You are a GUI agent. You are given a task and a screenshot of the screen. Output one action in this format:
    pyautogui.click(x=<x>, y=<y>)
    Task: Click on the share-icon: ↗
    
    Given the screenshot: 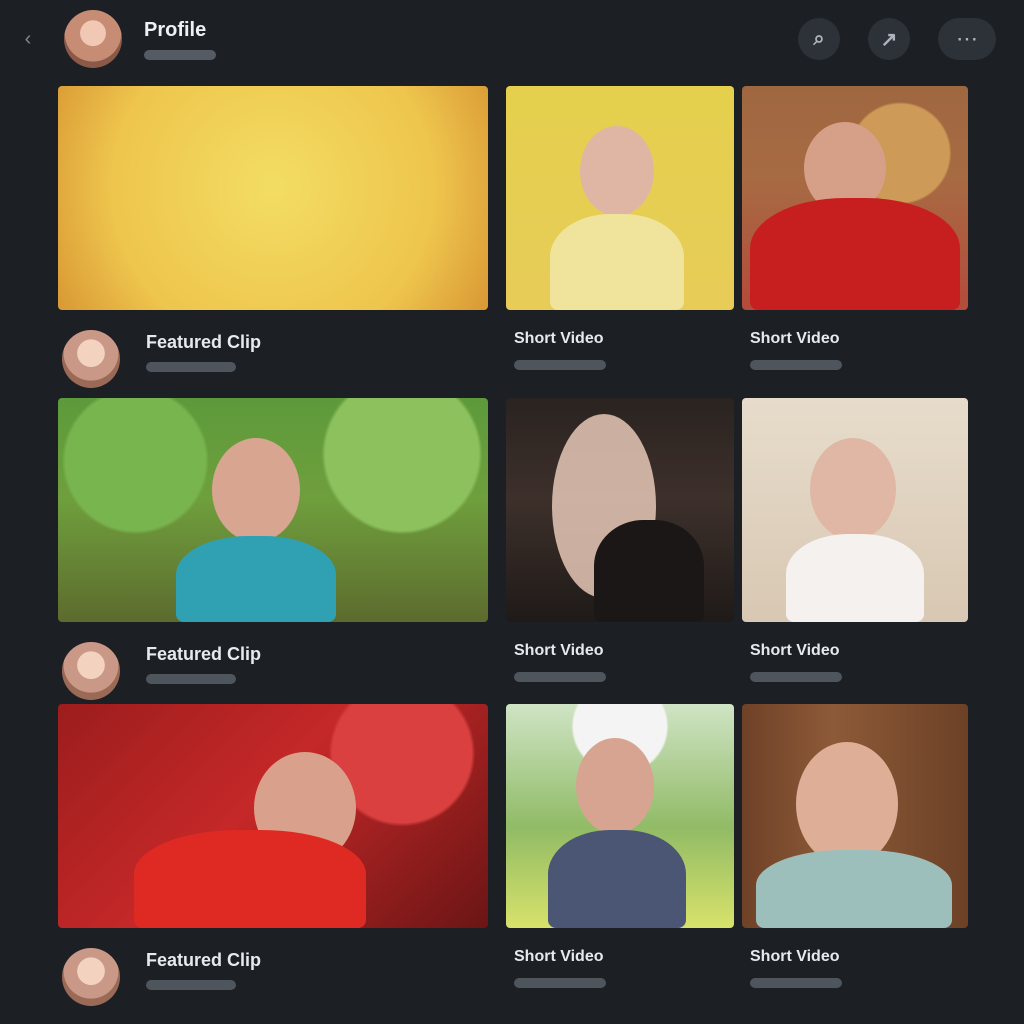 What is the action you would take?
    pyautogui.click(x=889, y=39)
    